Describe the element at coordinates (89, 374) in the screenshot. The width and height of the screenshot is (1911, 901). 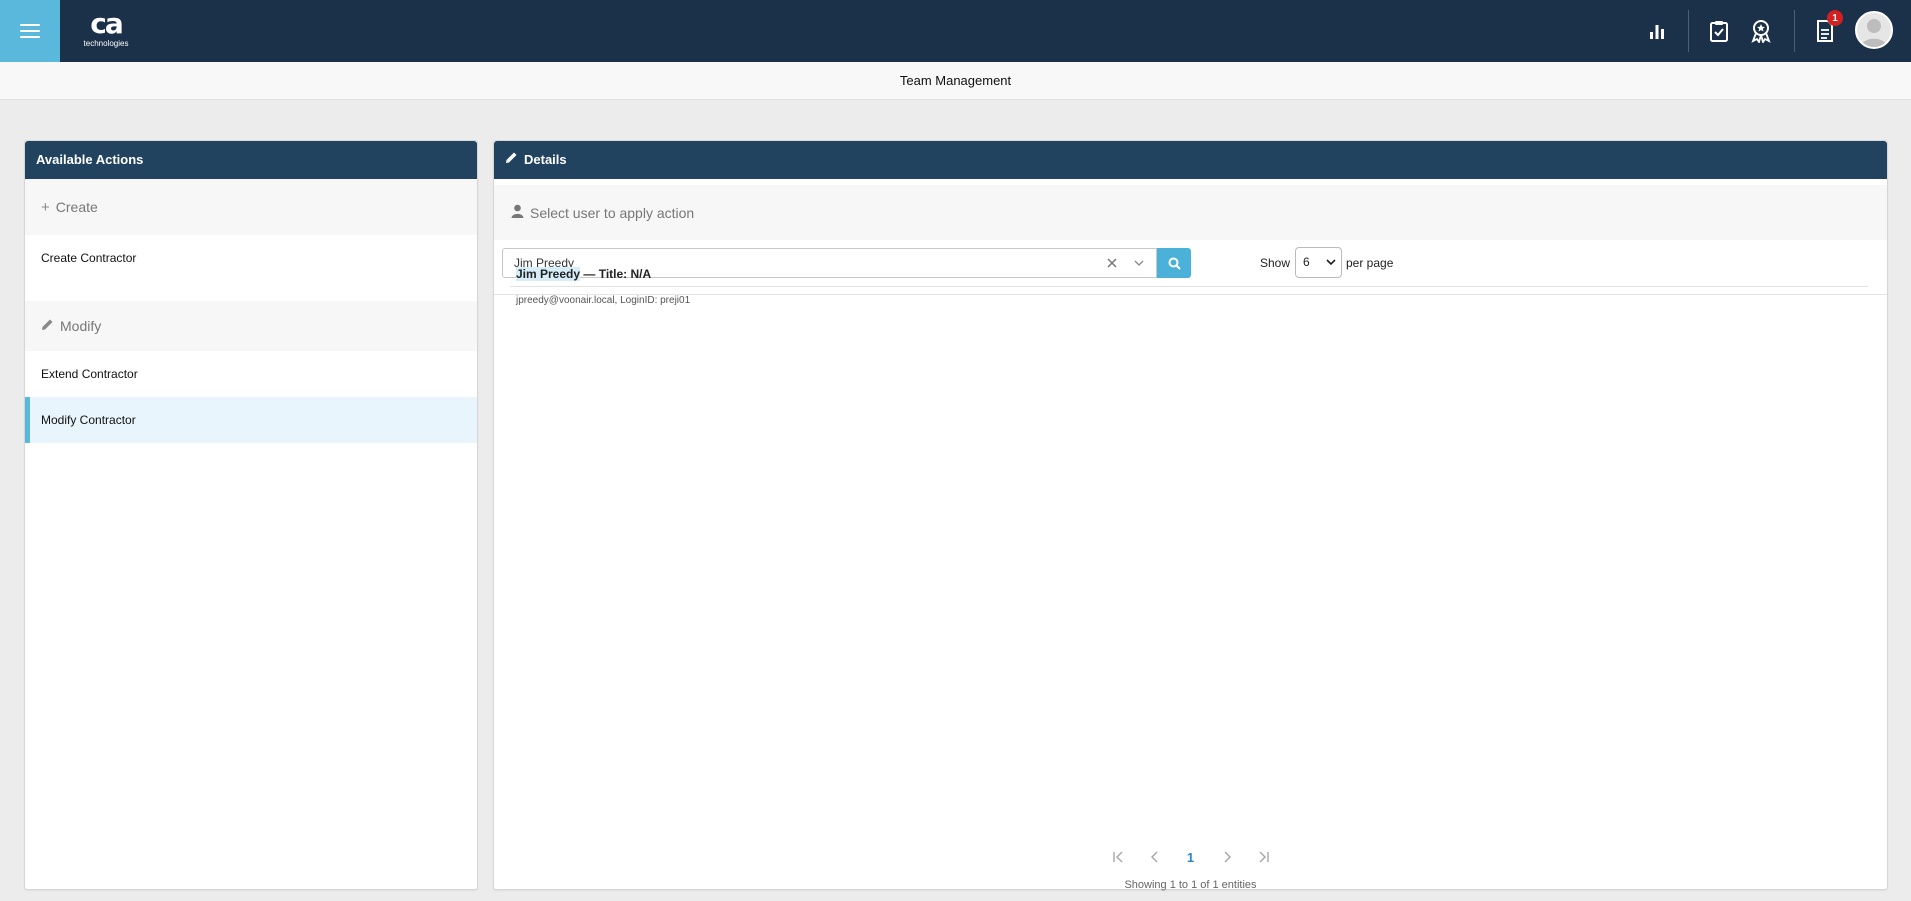
I see `action-label: Extend Contractor` at that location.